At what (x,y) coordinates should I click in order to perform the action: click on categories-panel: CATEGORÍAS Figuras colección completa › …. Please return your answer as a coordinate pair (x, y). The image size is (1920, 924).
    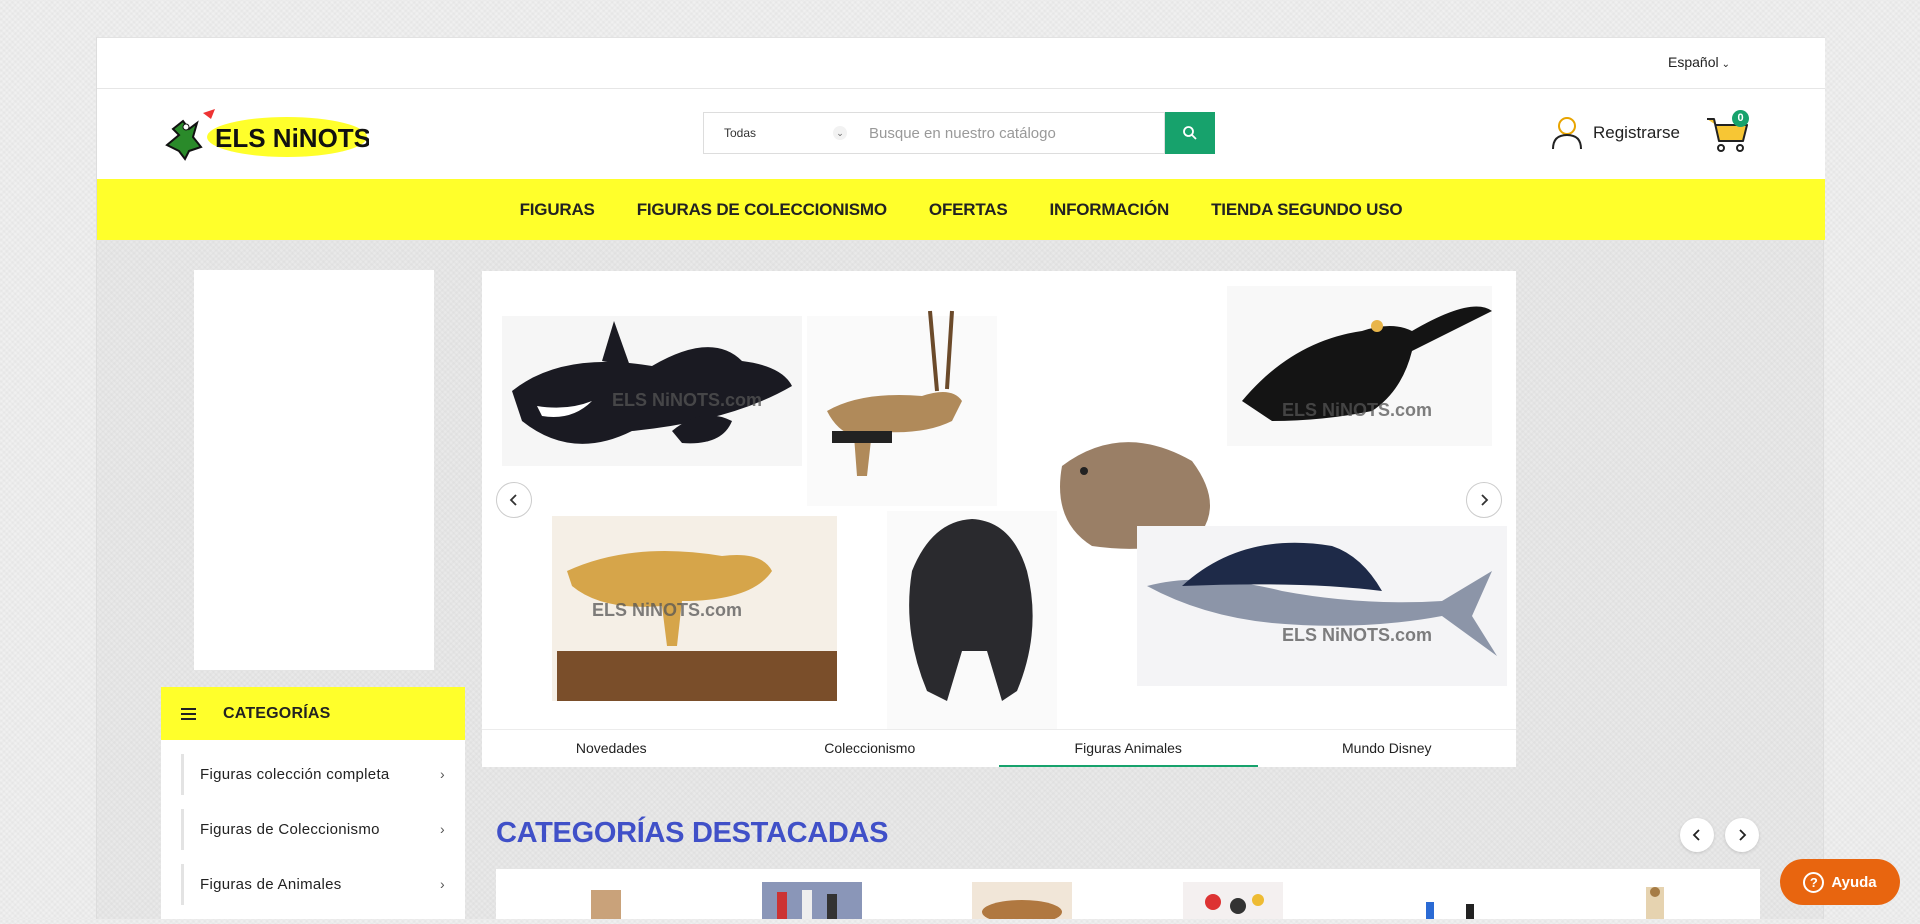
    Looking at the image, I should click on (313, 803).